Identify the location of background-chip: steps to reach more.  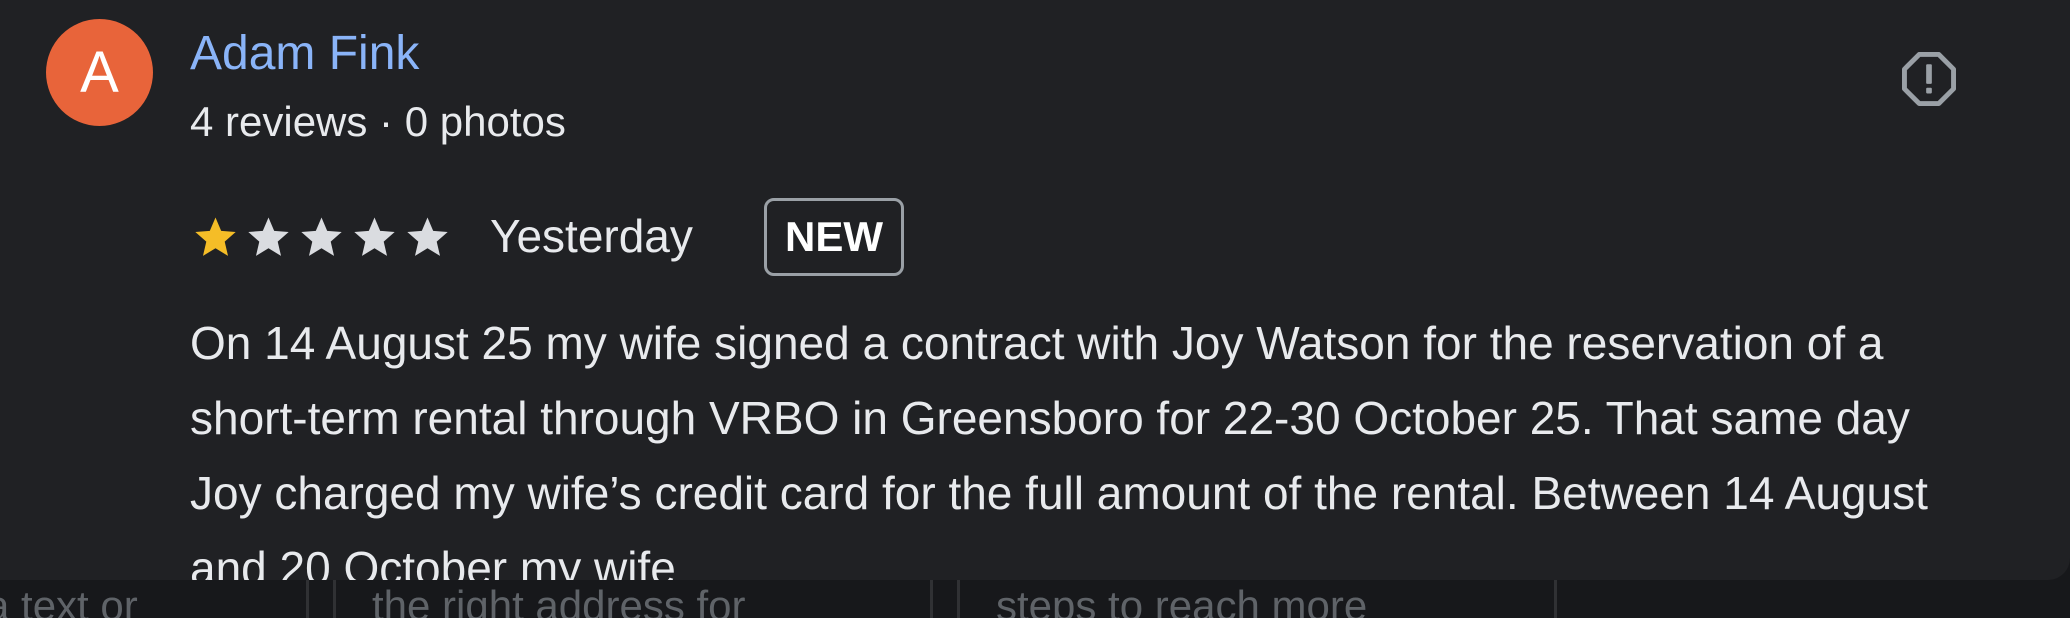
(1182, 600).